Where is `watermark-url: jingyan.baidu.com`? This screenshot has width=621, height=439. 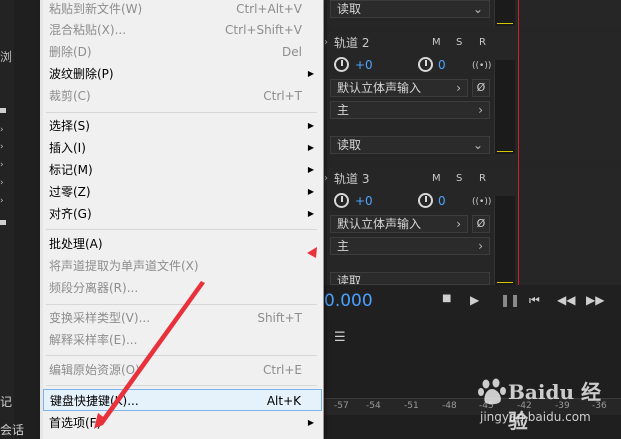 watermark-url: jingyan.baidu.com is located at coordinates (535, 417).